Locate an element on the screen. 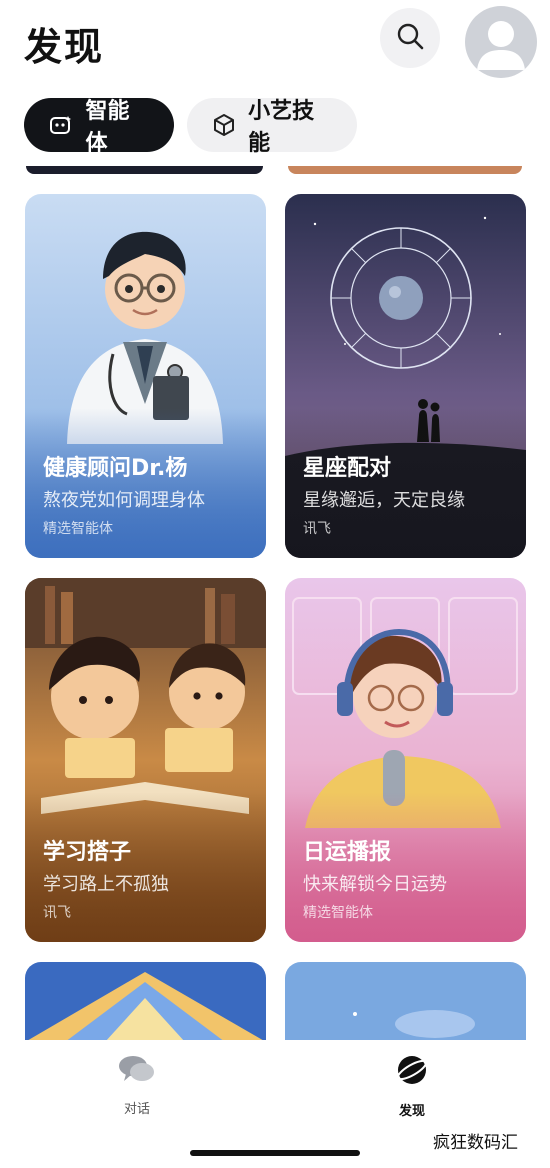  watermark: 疯狂数码汇 is located at coordinates (475, 1143).